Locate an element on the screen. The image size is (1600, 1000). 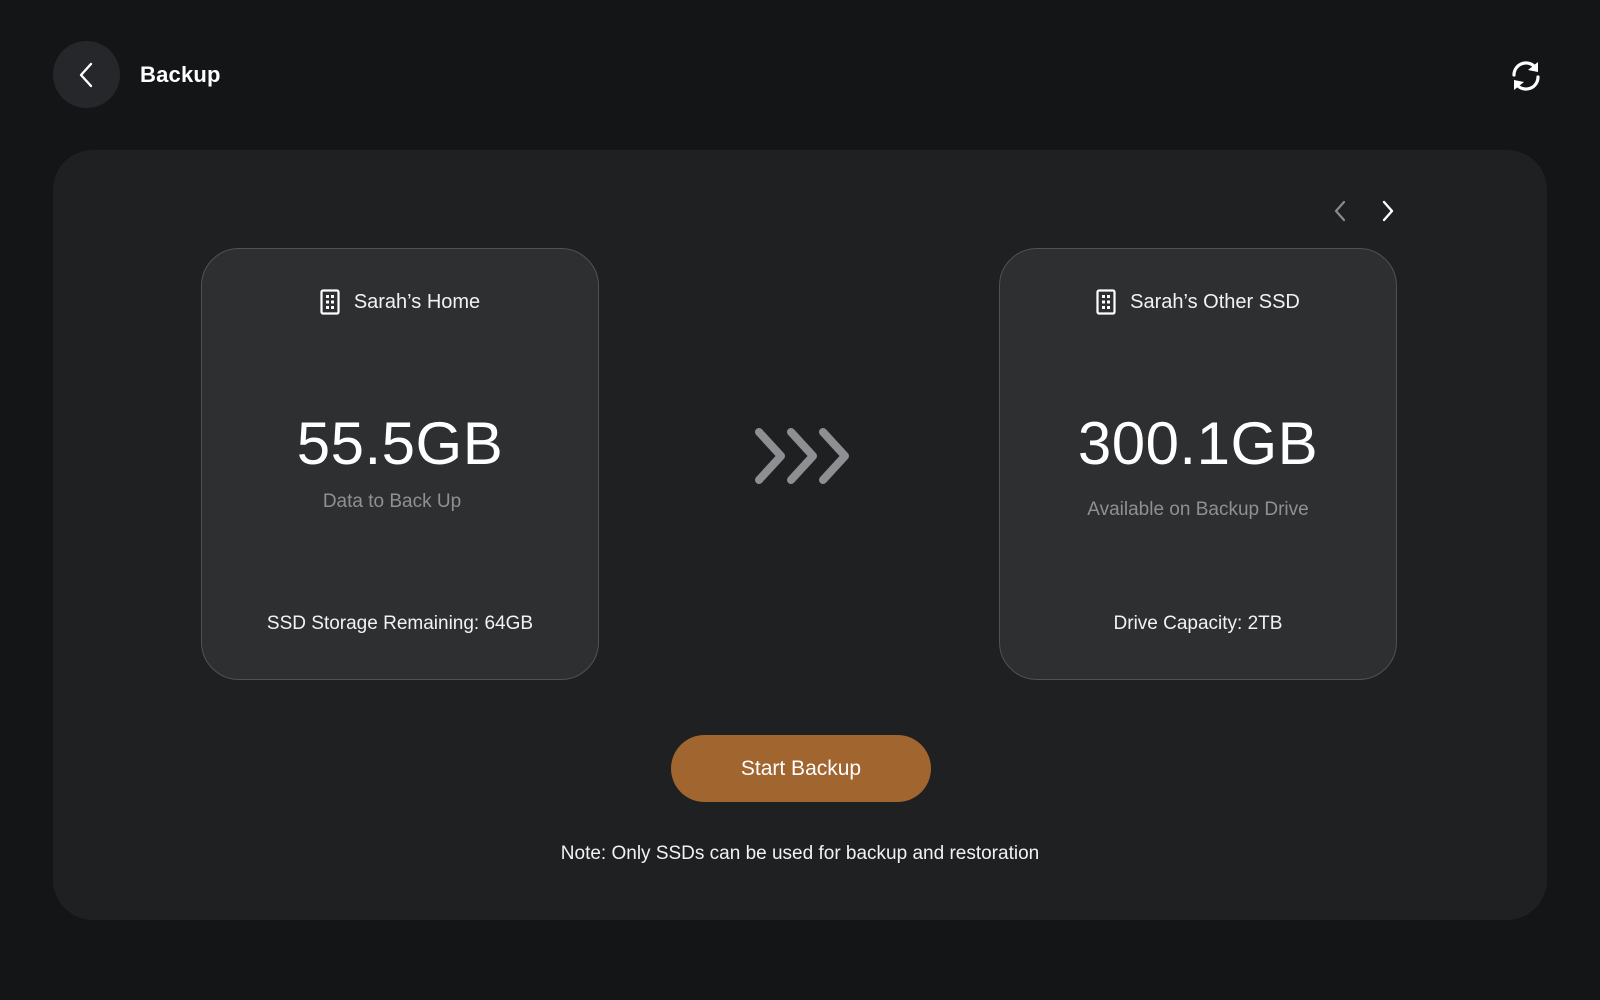
data-to-back-up-label: Data to Back Up is located at coordinates (392, 501).